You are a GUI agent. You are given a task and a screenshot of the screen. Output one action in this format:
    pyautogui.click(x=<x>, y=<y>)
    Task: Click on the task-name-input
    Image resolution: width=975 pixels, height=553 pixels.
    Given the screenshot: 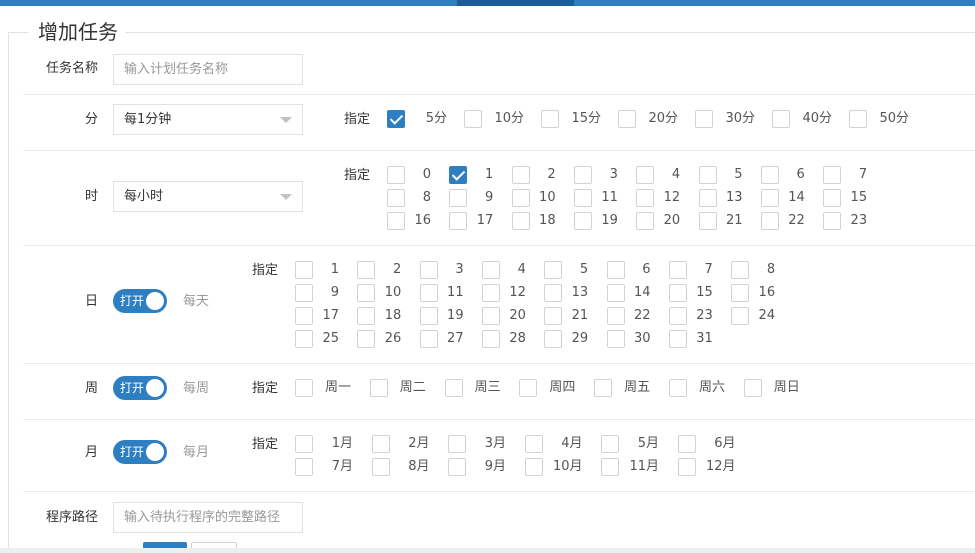 What is the action you would take?
    pyautogui.click(x=208, y=69)
    